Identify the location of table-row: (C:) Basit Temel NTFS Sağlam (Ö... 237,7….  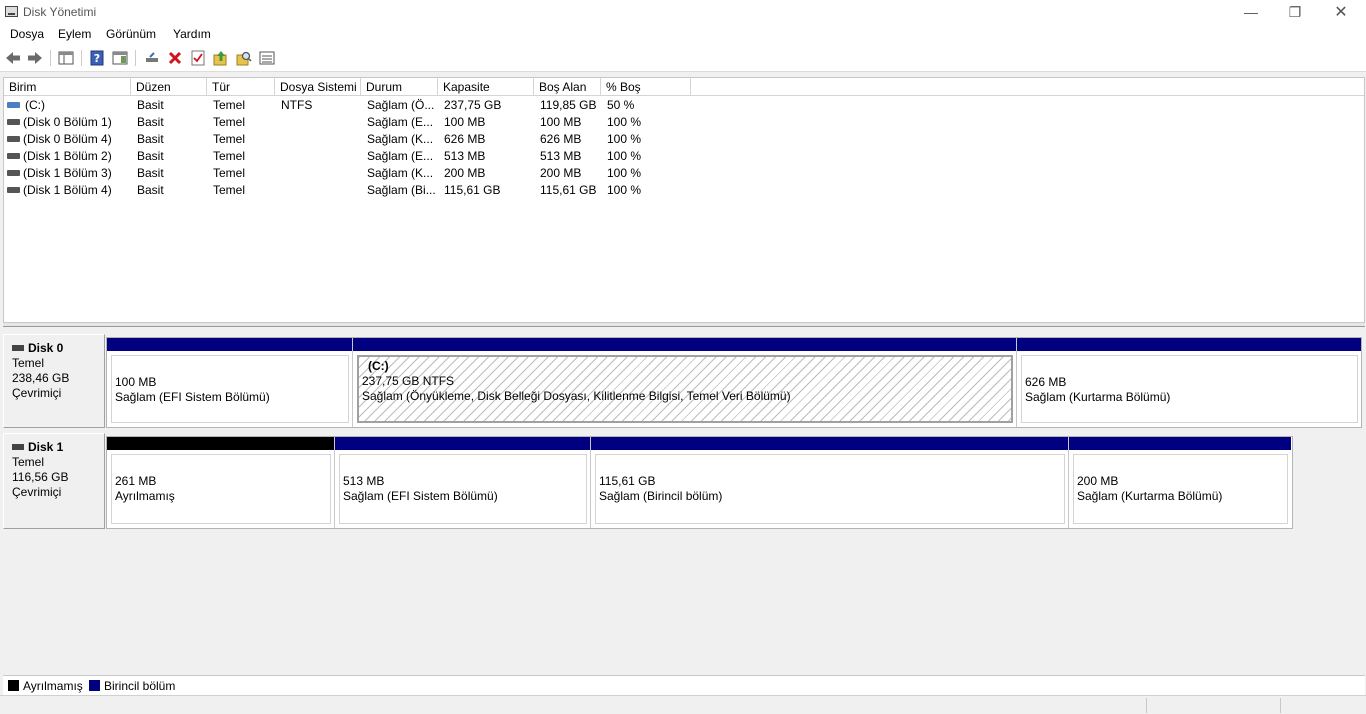
(684, 105).